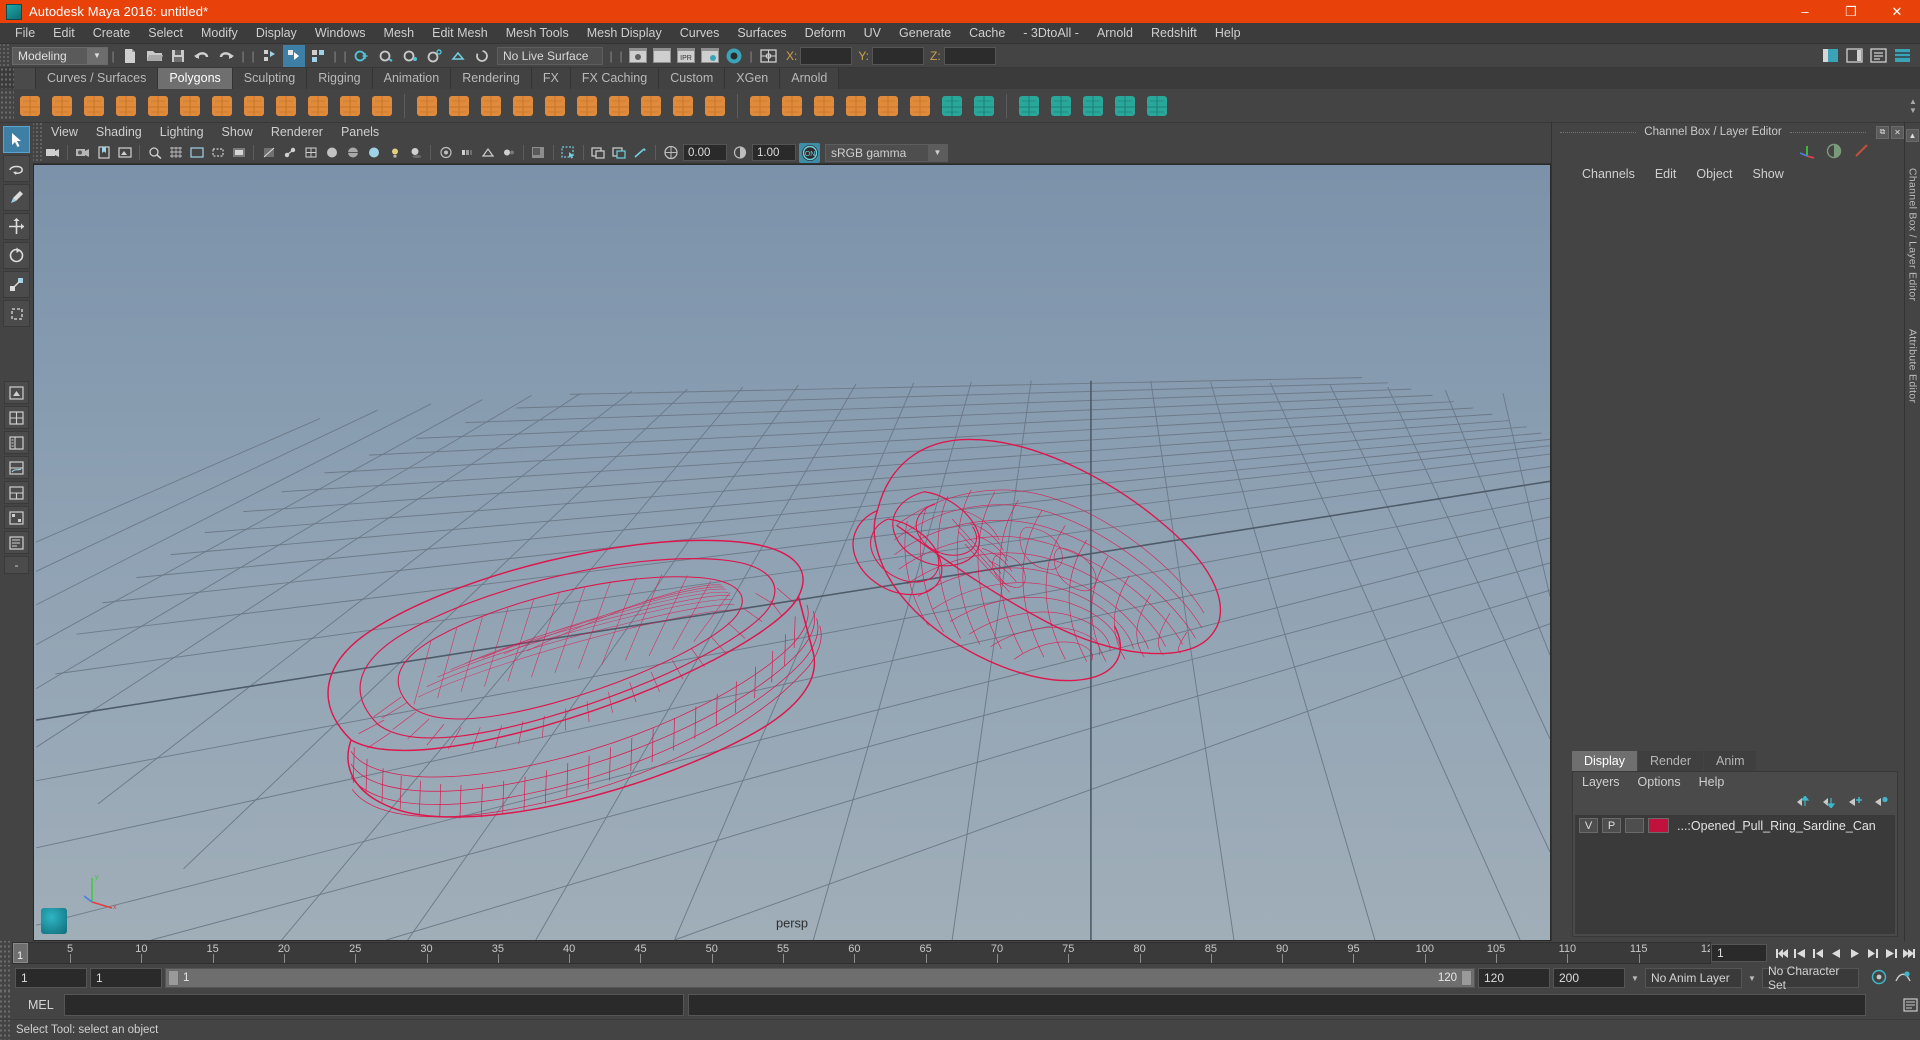 This screenshot has width=1920, height=1040. I want to click on render-view-icon, so click(638, 56).